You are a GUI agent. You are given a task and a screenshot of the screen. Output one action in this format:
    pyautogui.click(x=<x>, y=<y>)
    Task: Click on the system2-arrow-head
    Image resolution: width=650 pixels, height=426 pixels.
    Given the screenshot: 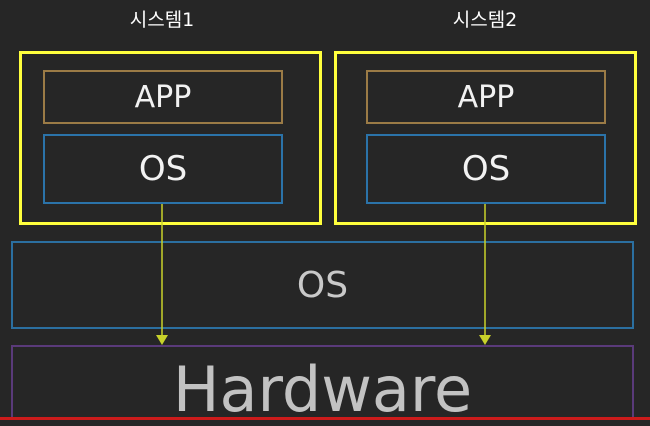 What is the action you would take?
    pyautogui.click(x=485, y=340)
    